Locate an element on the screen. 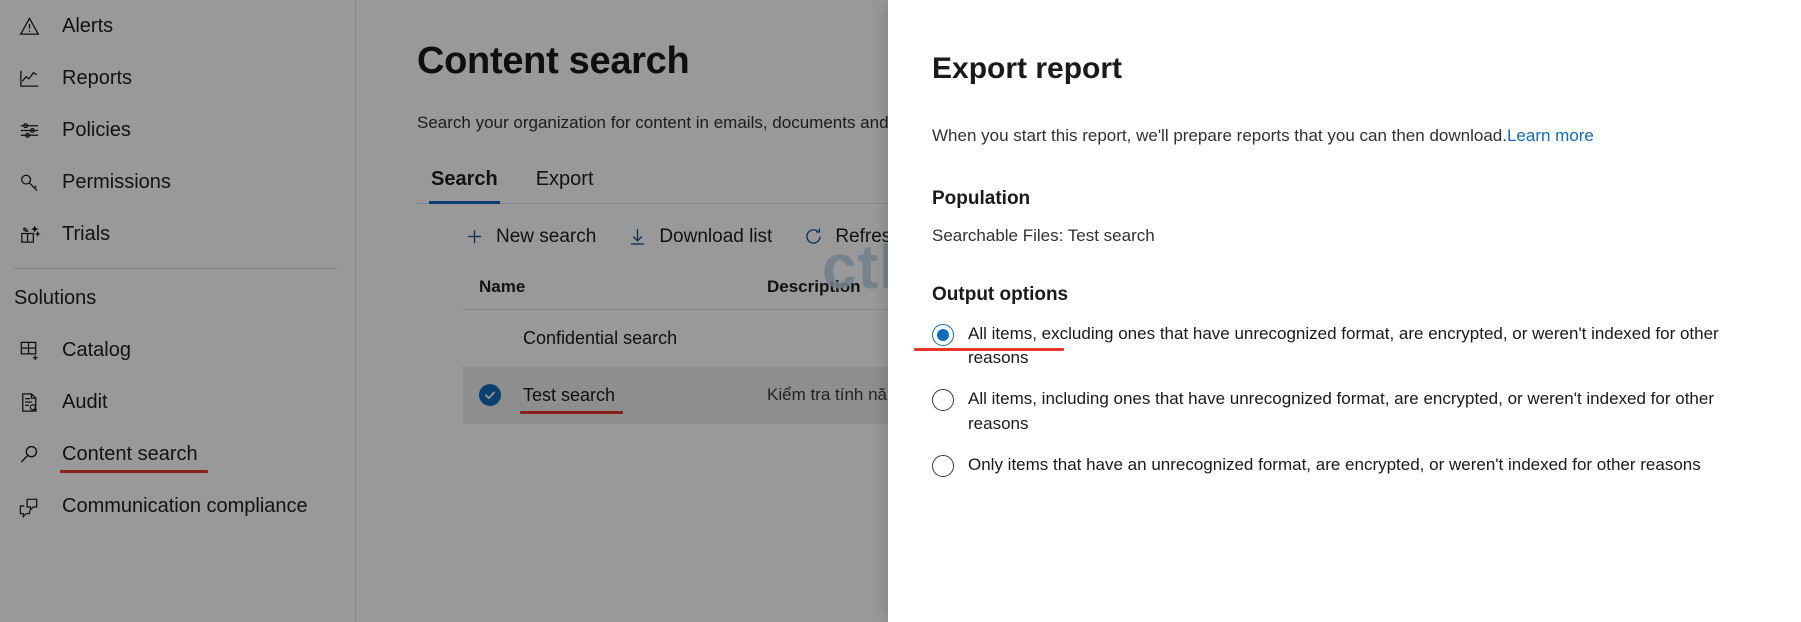 This screenshot has height=622, width=1801. sidebar-item-trials: Trials is located at coordinates (177, 234).